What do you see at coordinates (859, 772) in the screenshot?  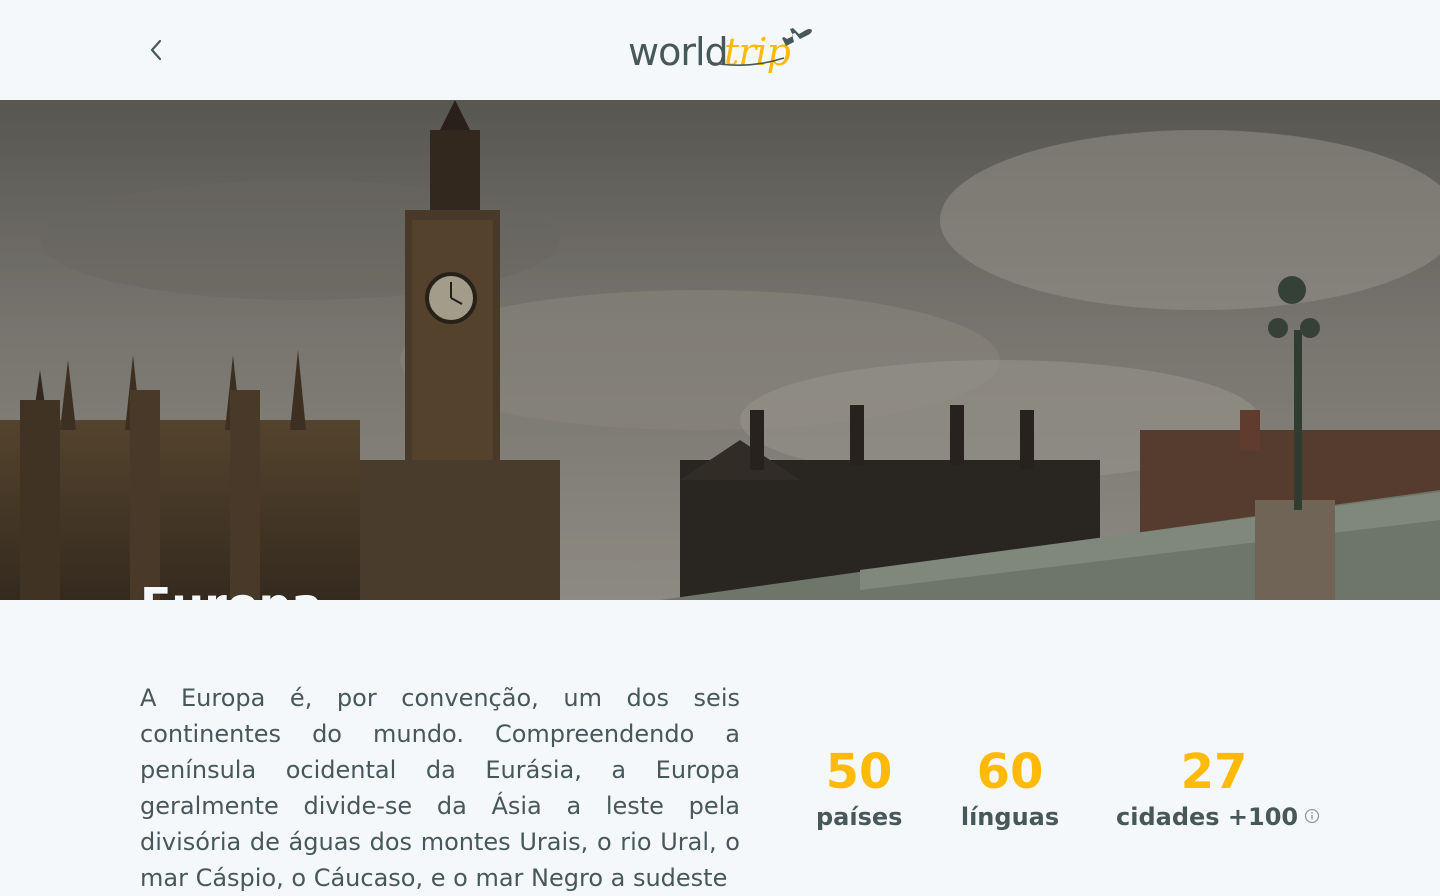 I see `stat-countries-value: 50` at bounding box center [859, 772].